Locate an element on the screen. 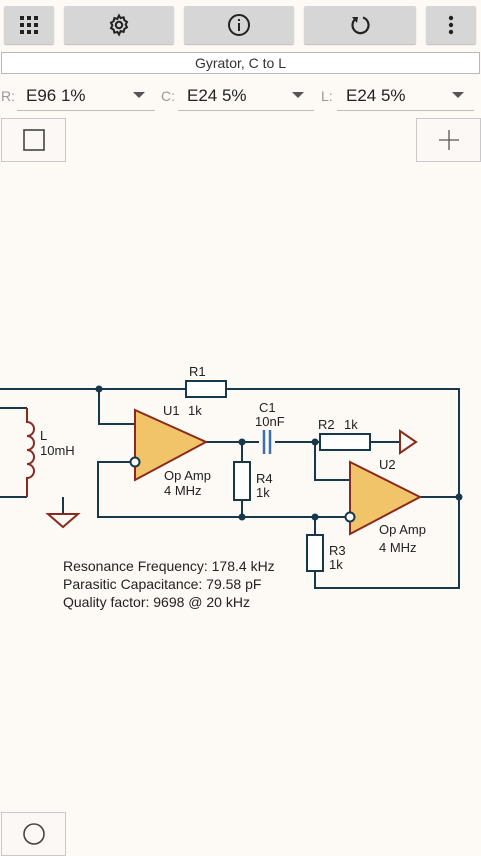 Image resolution: width=481 pixels, height=856 pixels. inductor-l: L 10mH is located at coordinates (50, 452).